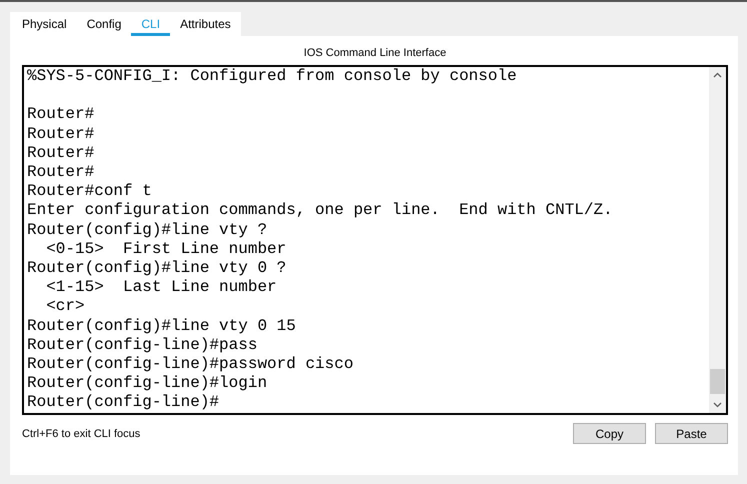 The image size is (747, 484). Describe the element at coordinates (190, 364) in the screenshot. I see `terminal-line: Router(config-line)#password cisco` at that location.